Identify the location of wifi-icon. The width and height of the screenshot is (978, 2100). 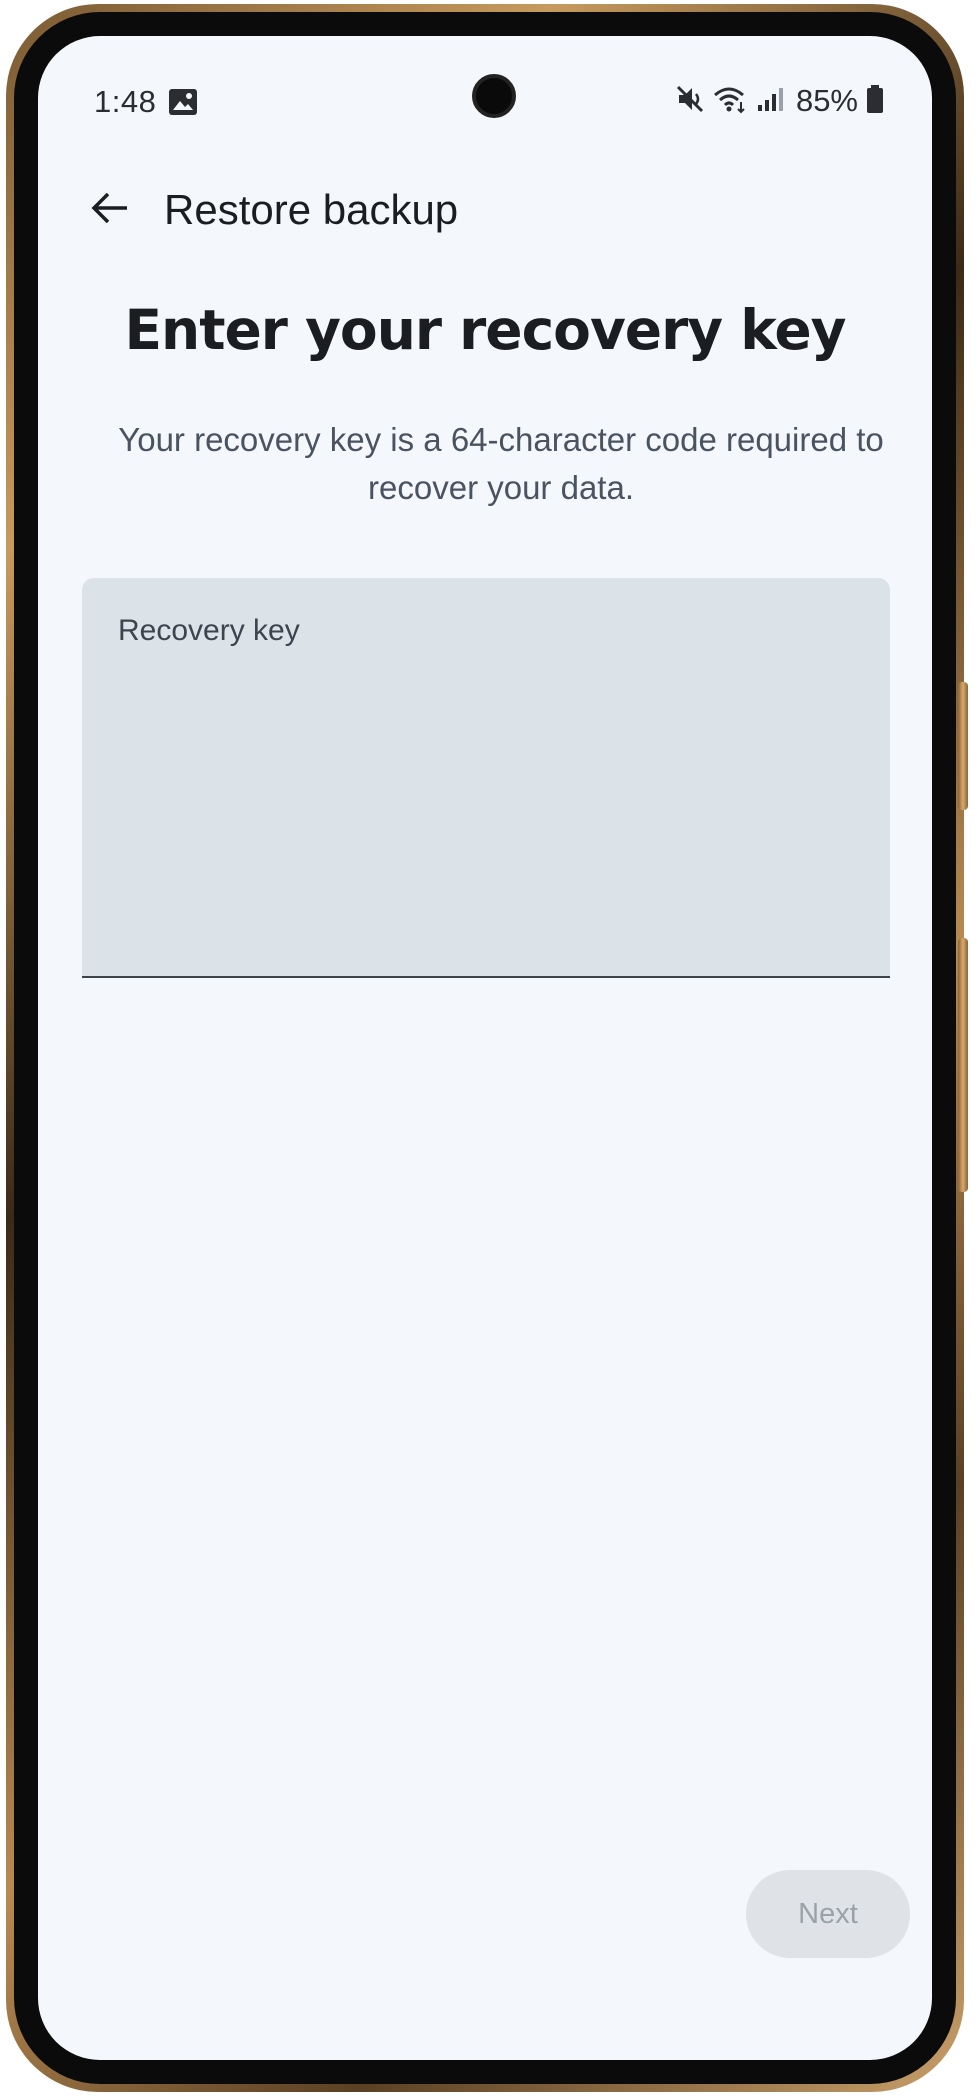
(730, 101).